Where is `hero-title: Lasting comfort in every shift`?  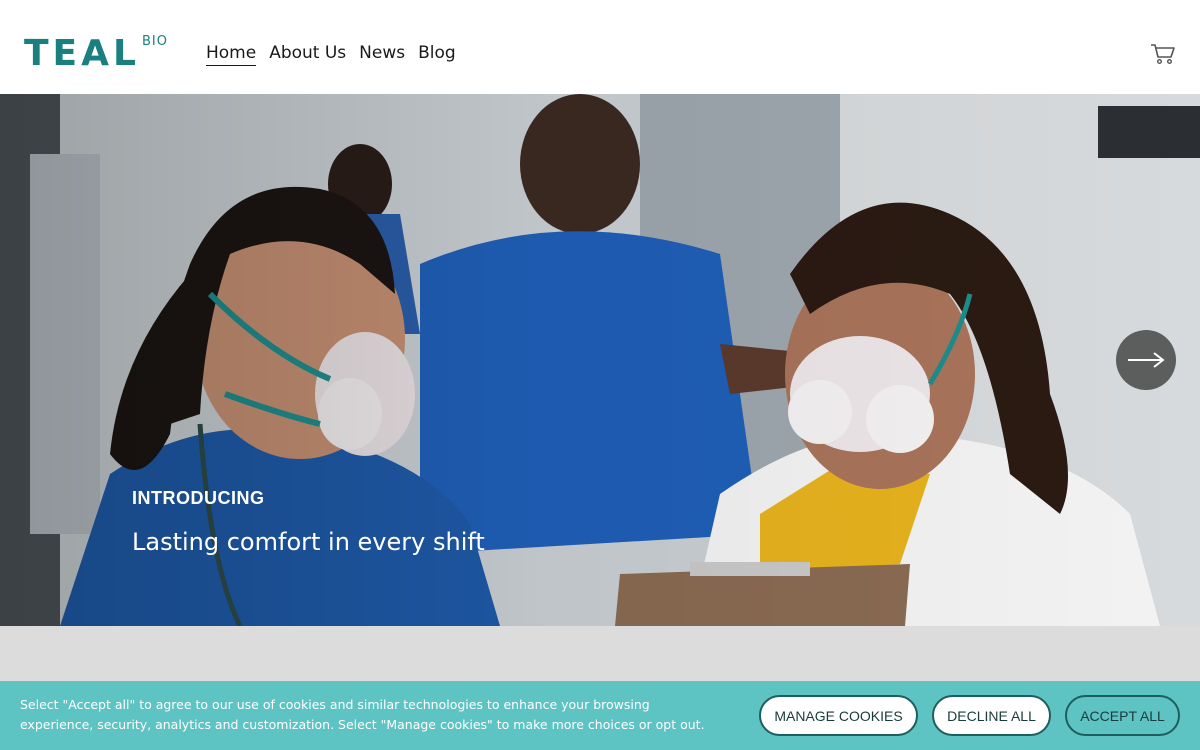
hero-title: Lasting comfort in every shift is located at coordinates (308, 542).